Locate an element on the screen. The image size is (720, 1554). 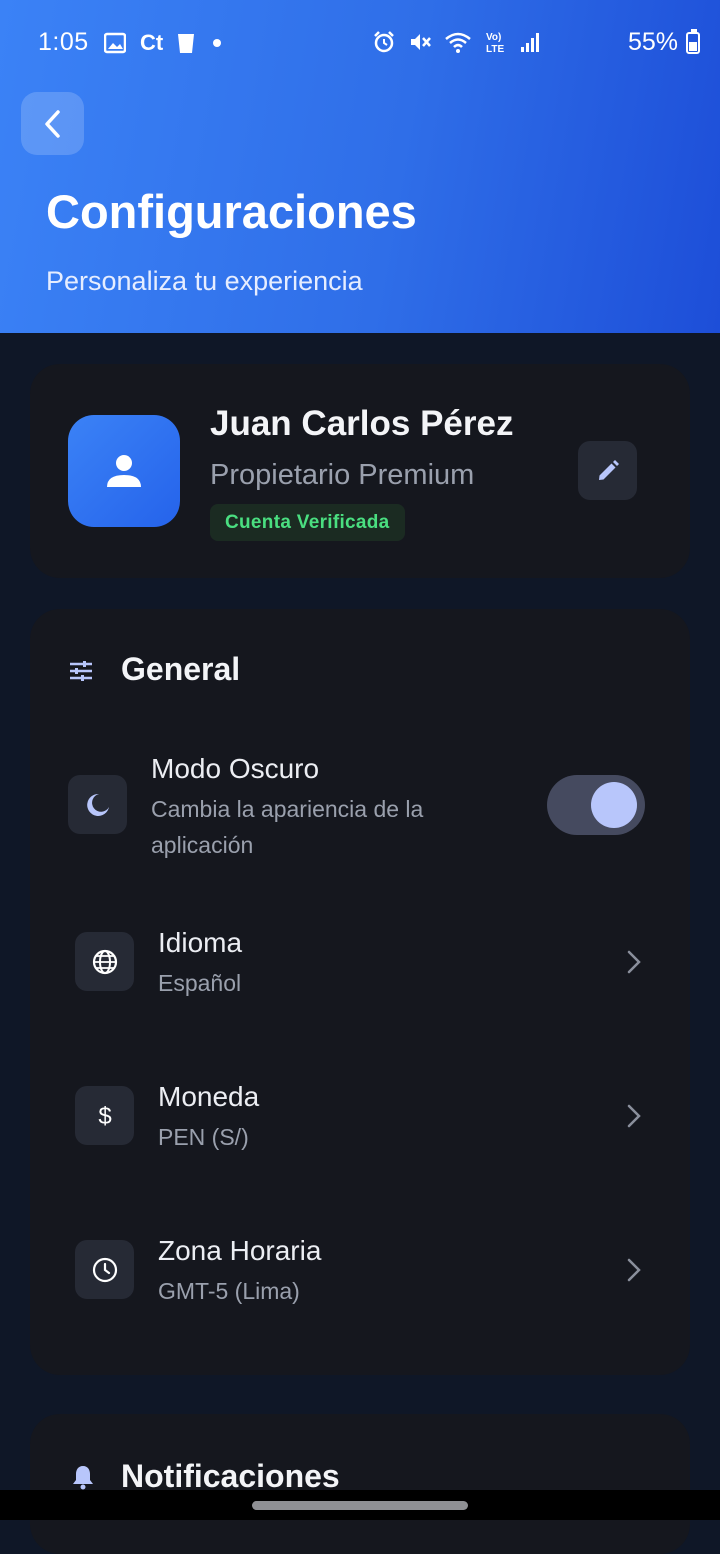
page-title: Configuraciones is located at coordinates (231, 211).